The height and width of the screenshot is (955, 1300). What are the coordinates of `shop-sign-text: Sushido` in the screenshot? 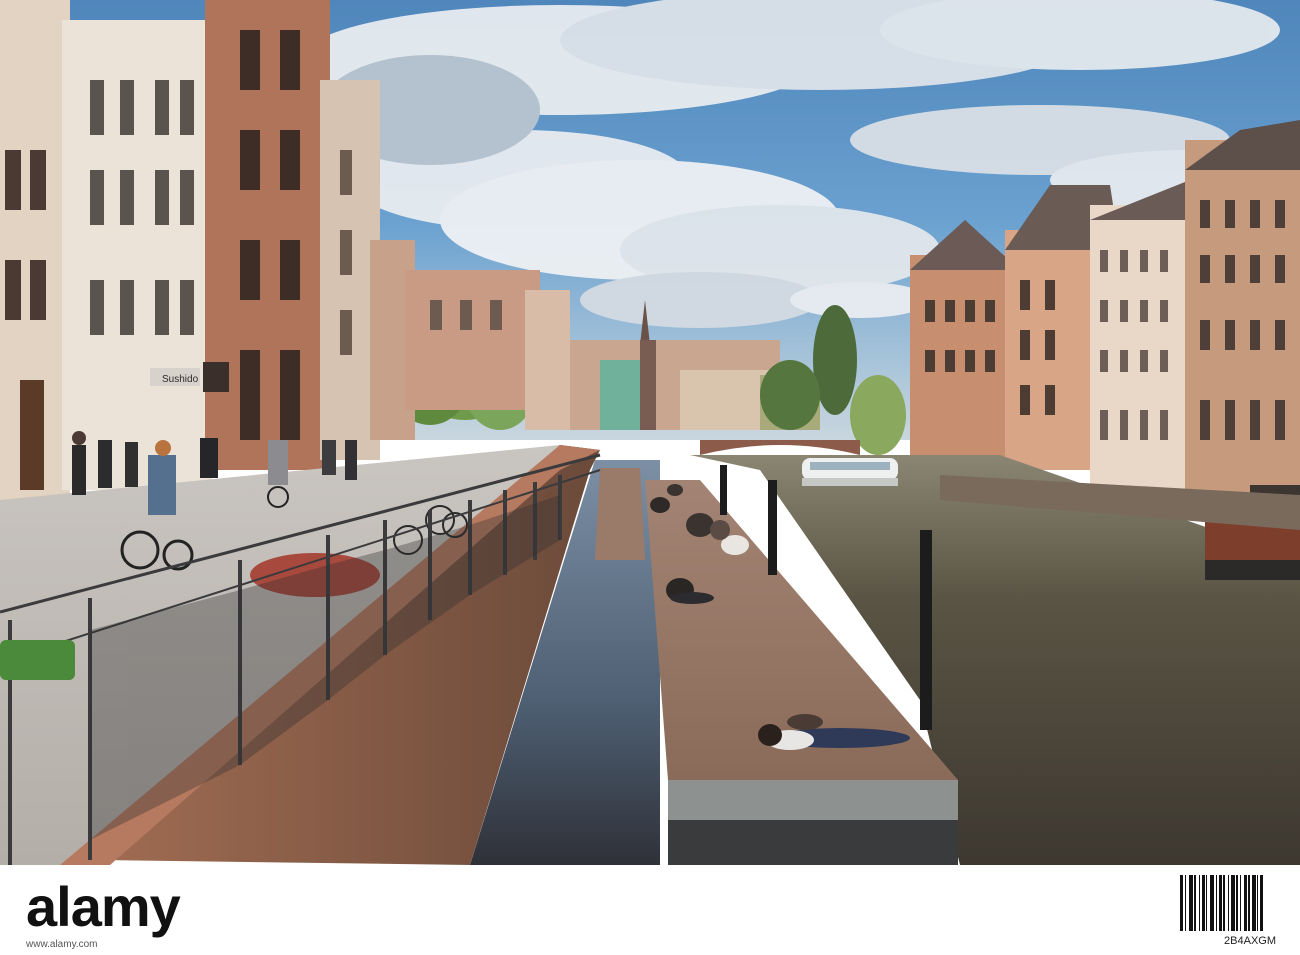 It's located at (180, 379).